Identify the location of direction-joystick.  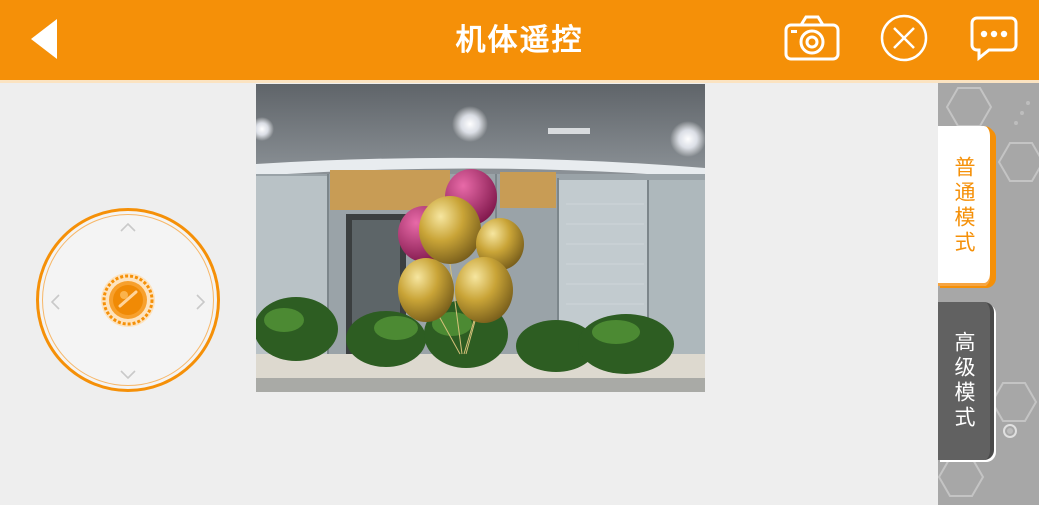
(128, 300).